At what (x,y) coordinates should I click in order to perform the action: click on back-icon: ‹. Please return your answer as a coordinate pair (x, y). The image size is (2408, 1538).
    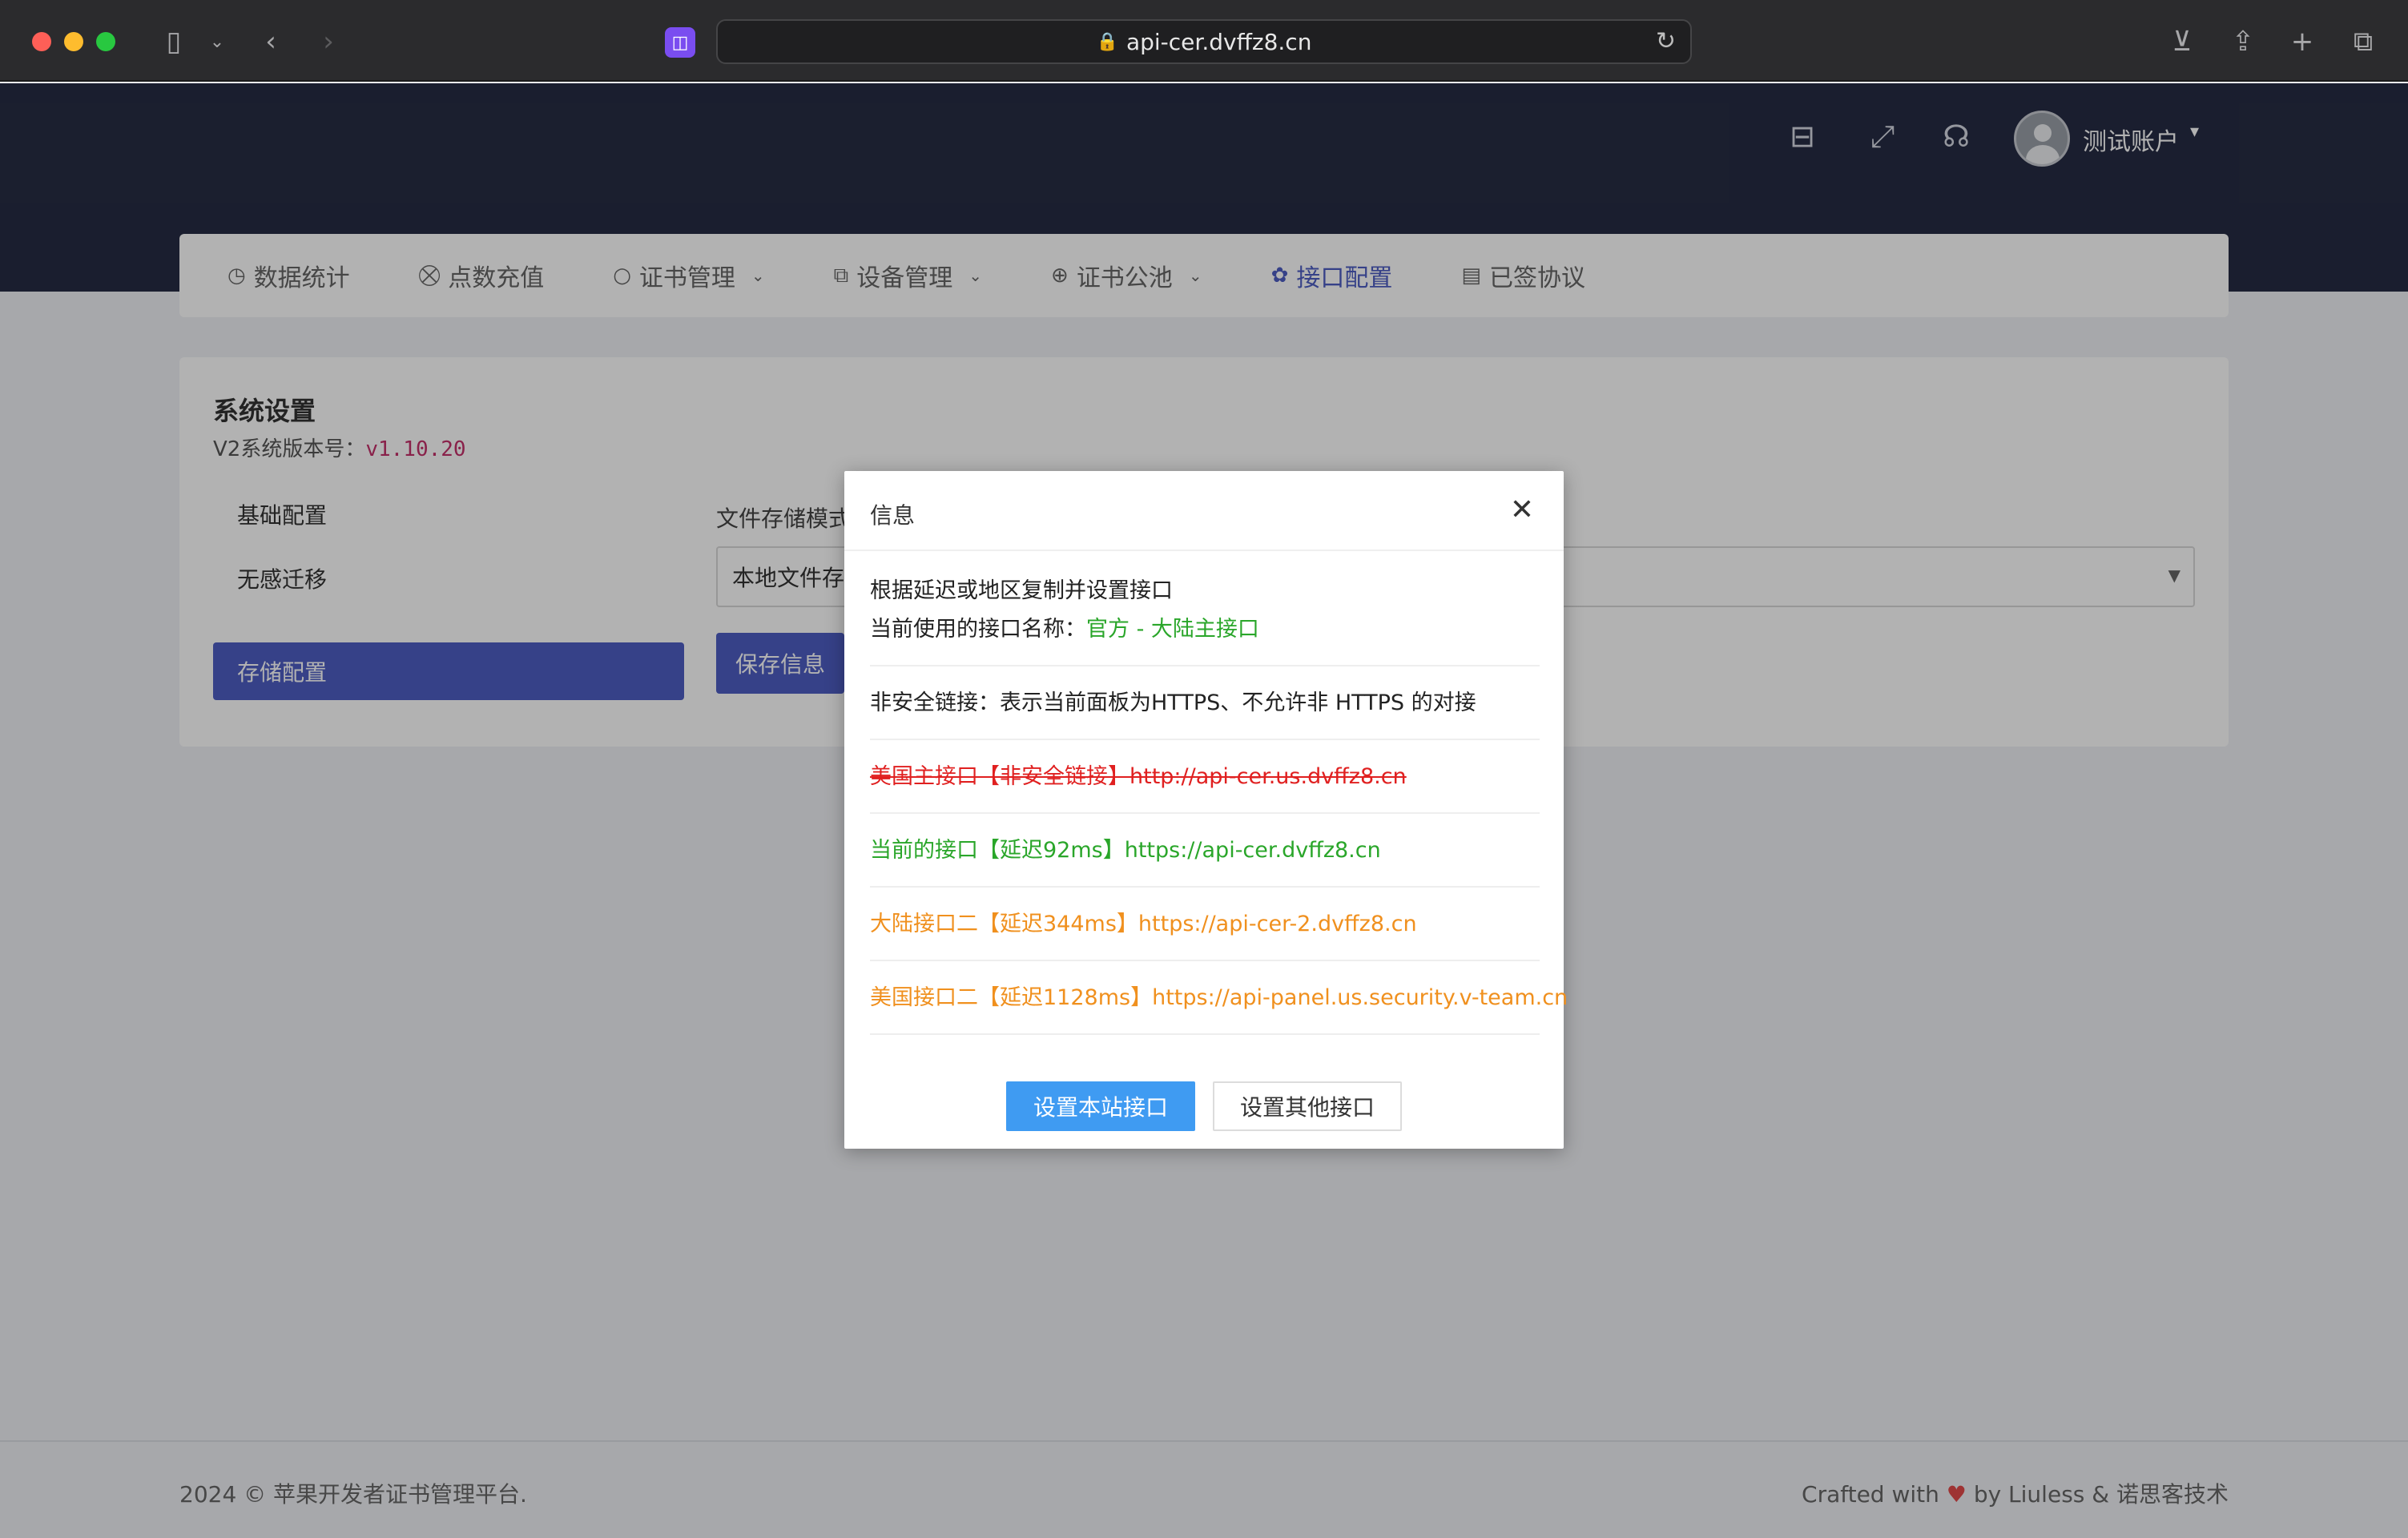
    Looking at the image, I should click on (271, 41).